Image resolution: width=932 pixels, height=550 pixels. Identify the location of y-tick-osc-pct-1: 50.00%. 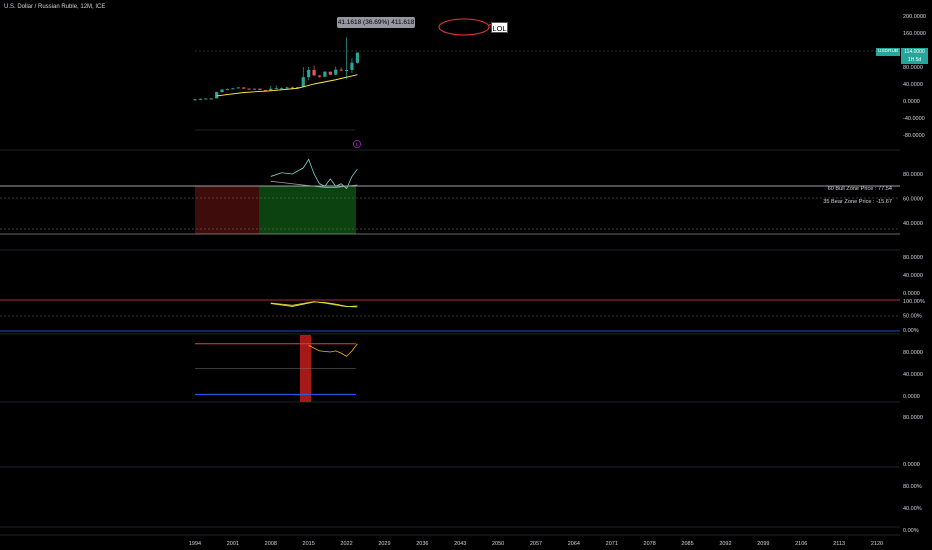
(912, 317).